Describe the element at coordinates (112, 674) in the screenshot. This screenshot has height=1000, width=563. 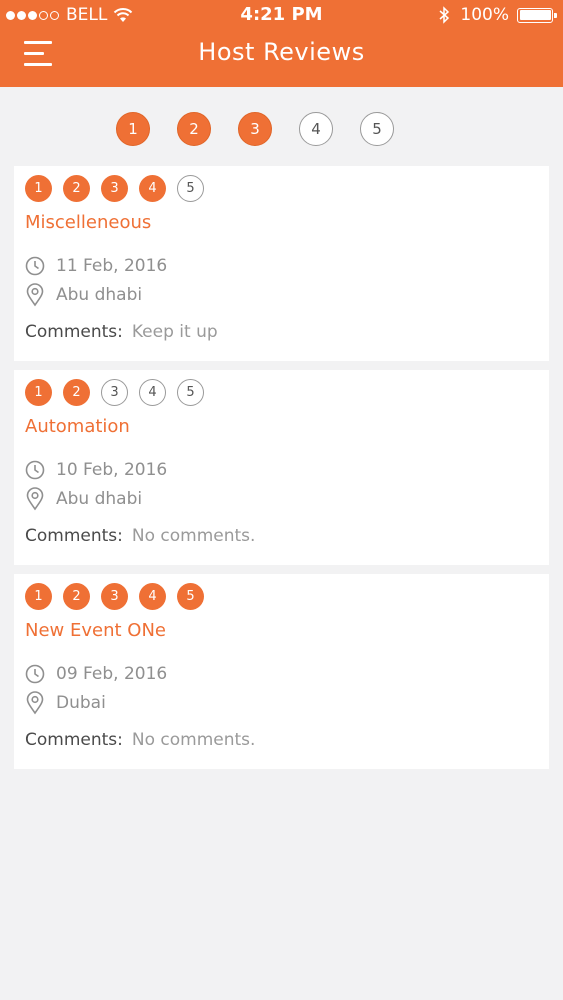
I see `review-date: 09 Feb, 2016` at that location.